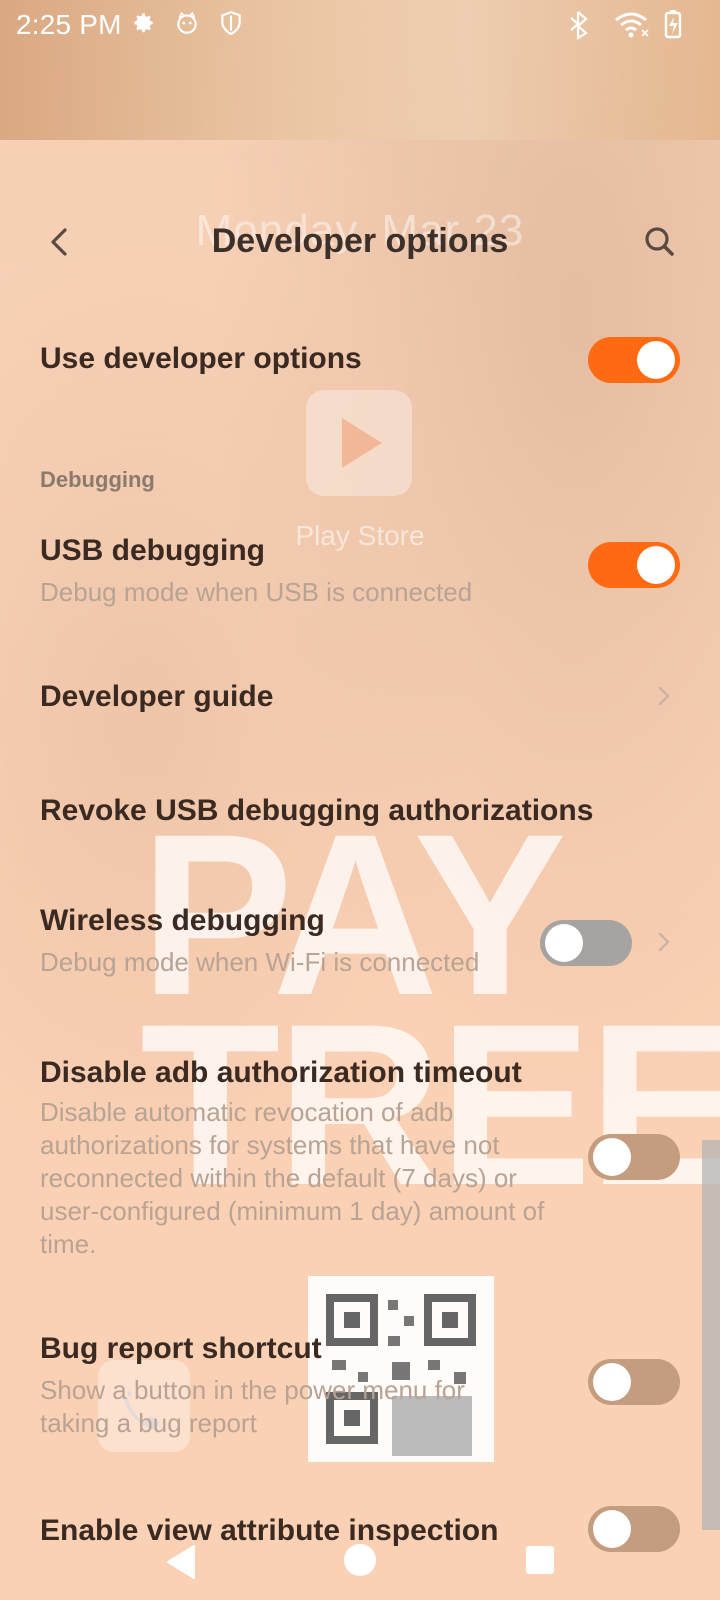 This screenshot has width=720, height=1600. Describe the element at coordinates (360, 1560) in the screenshot. I see `nav-home-icon` at that location.